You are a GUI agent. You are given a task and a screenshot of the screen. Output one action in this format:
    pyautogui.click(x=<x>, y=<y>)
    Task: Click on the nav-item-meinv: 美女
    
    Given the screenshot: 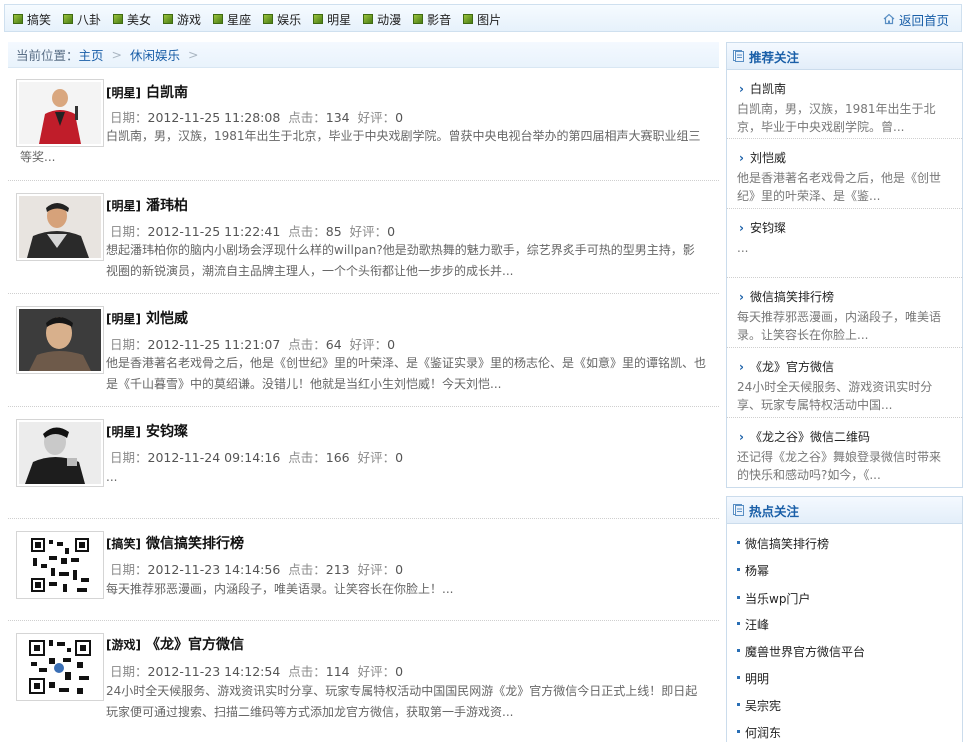 What is the action you would take?
    pyautogui.click(x=132, y=19)
    